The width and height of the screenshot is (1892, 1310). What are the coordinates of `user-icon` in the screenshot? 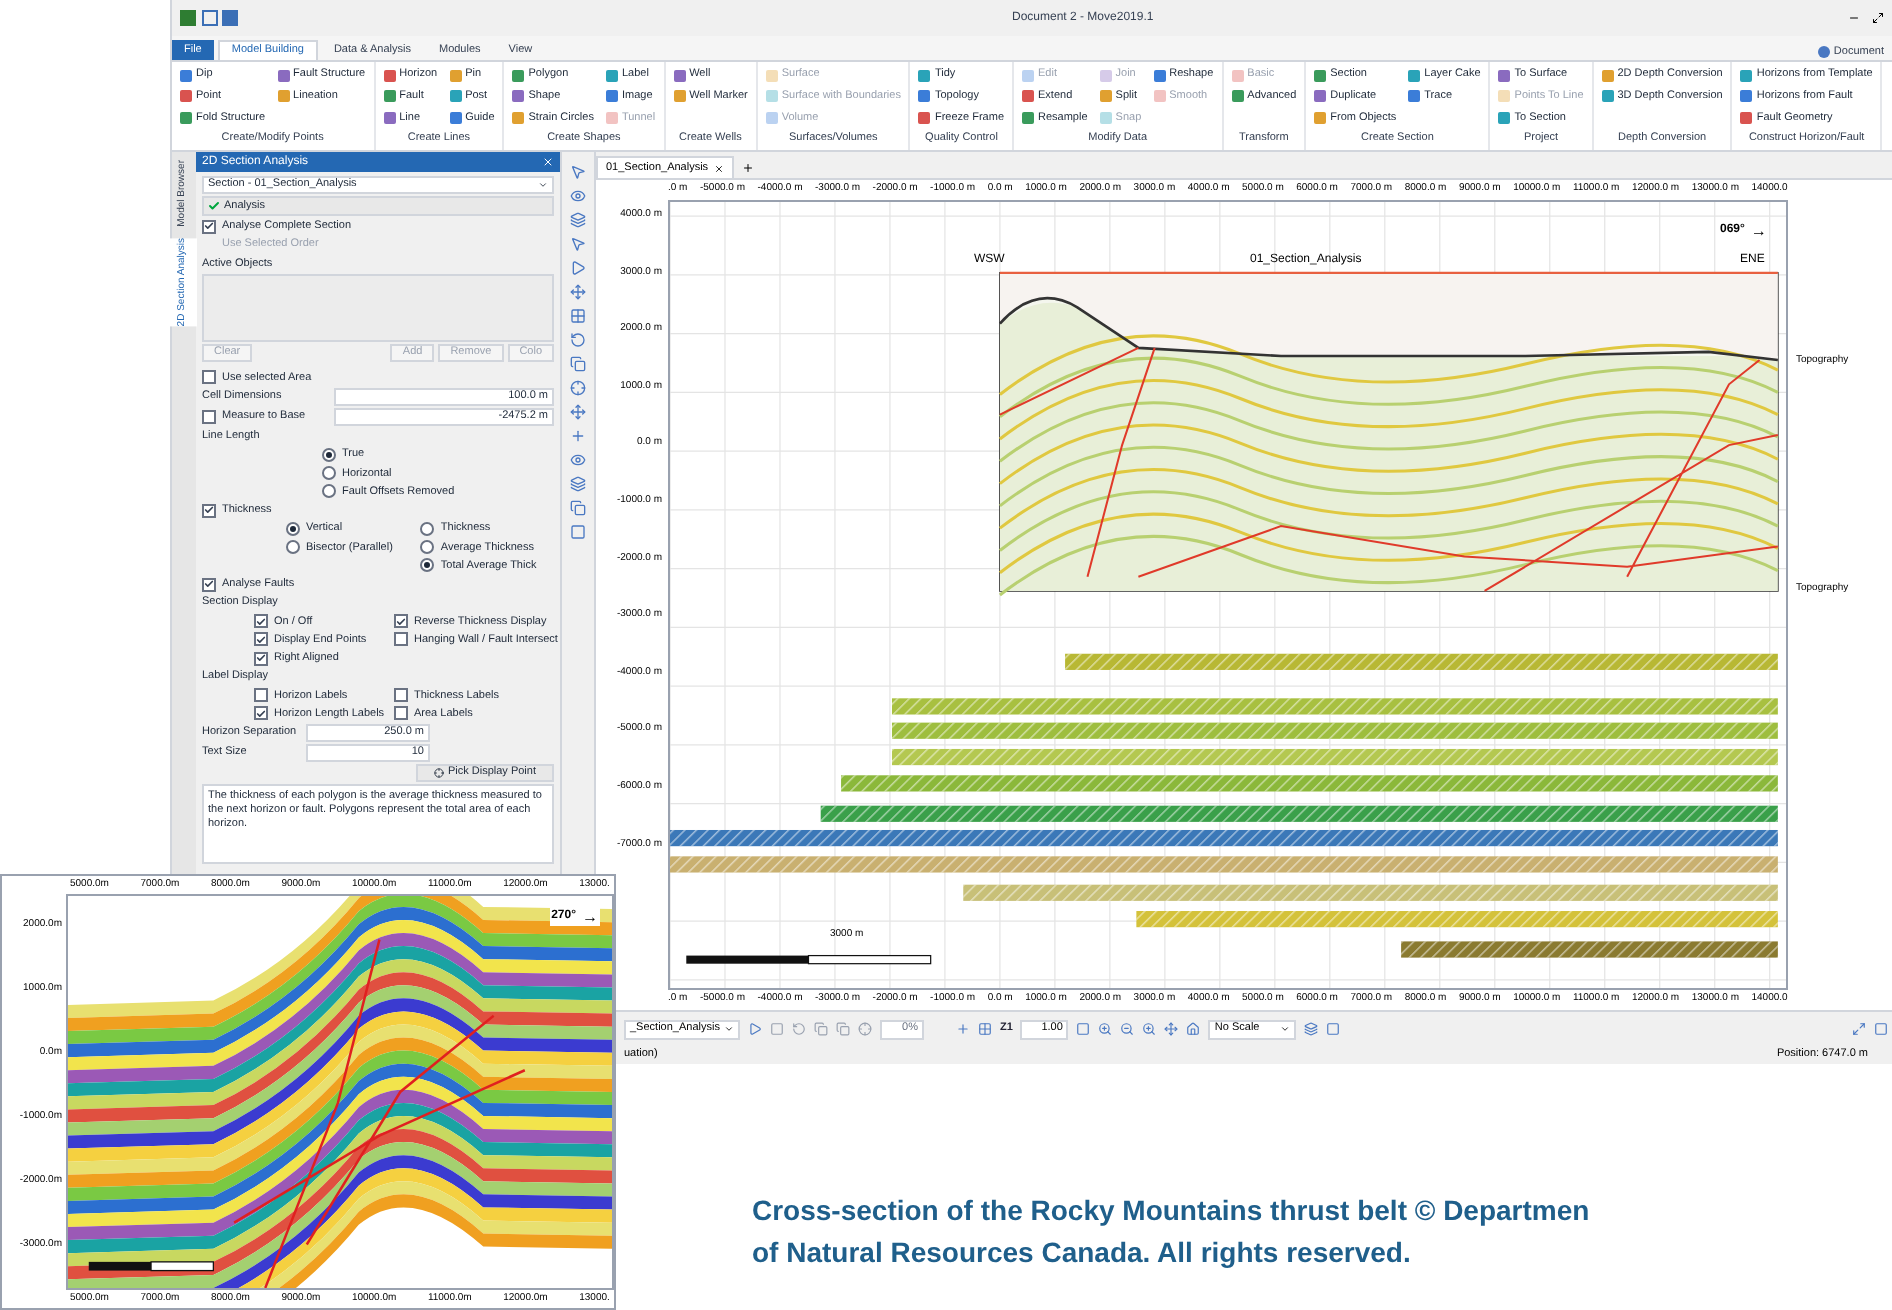 It's located at (1823, 51).